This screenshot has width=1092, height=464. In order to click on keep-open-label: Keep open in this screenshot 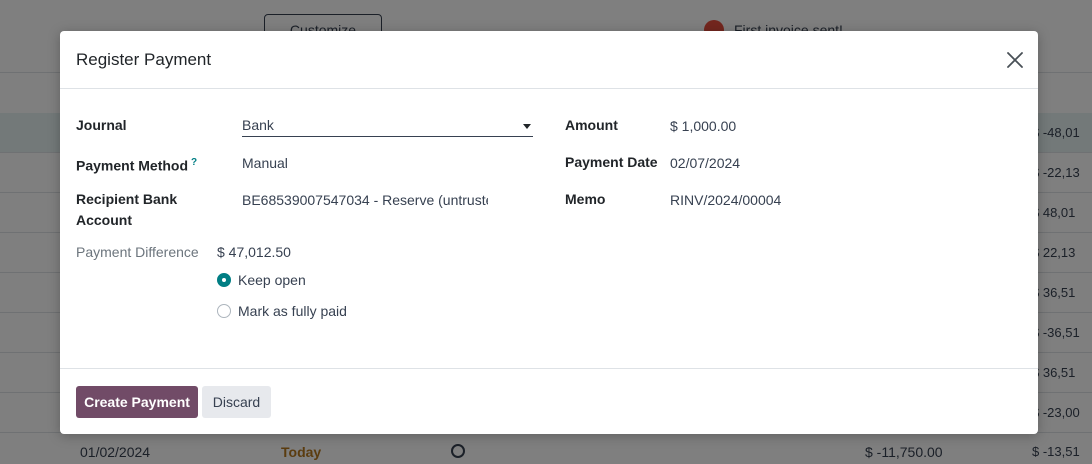, I will do `click(272, 280)`.